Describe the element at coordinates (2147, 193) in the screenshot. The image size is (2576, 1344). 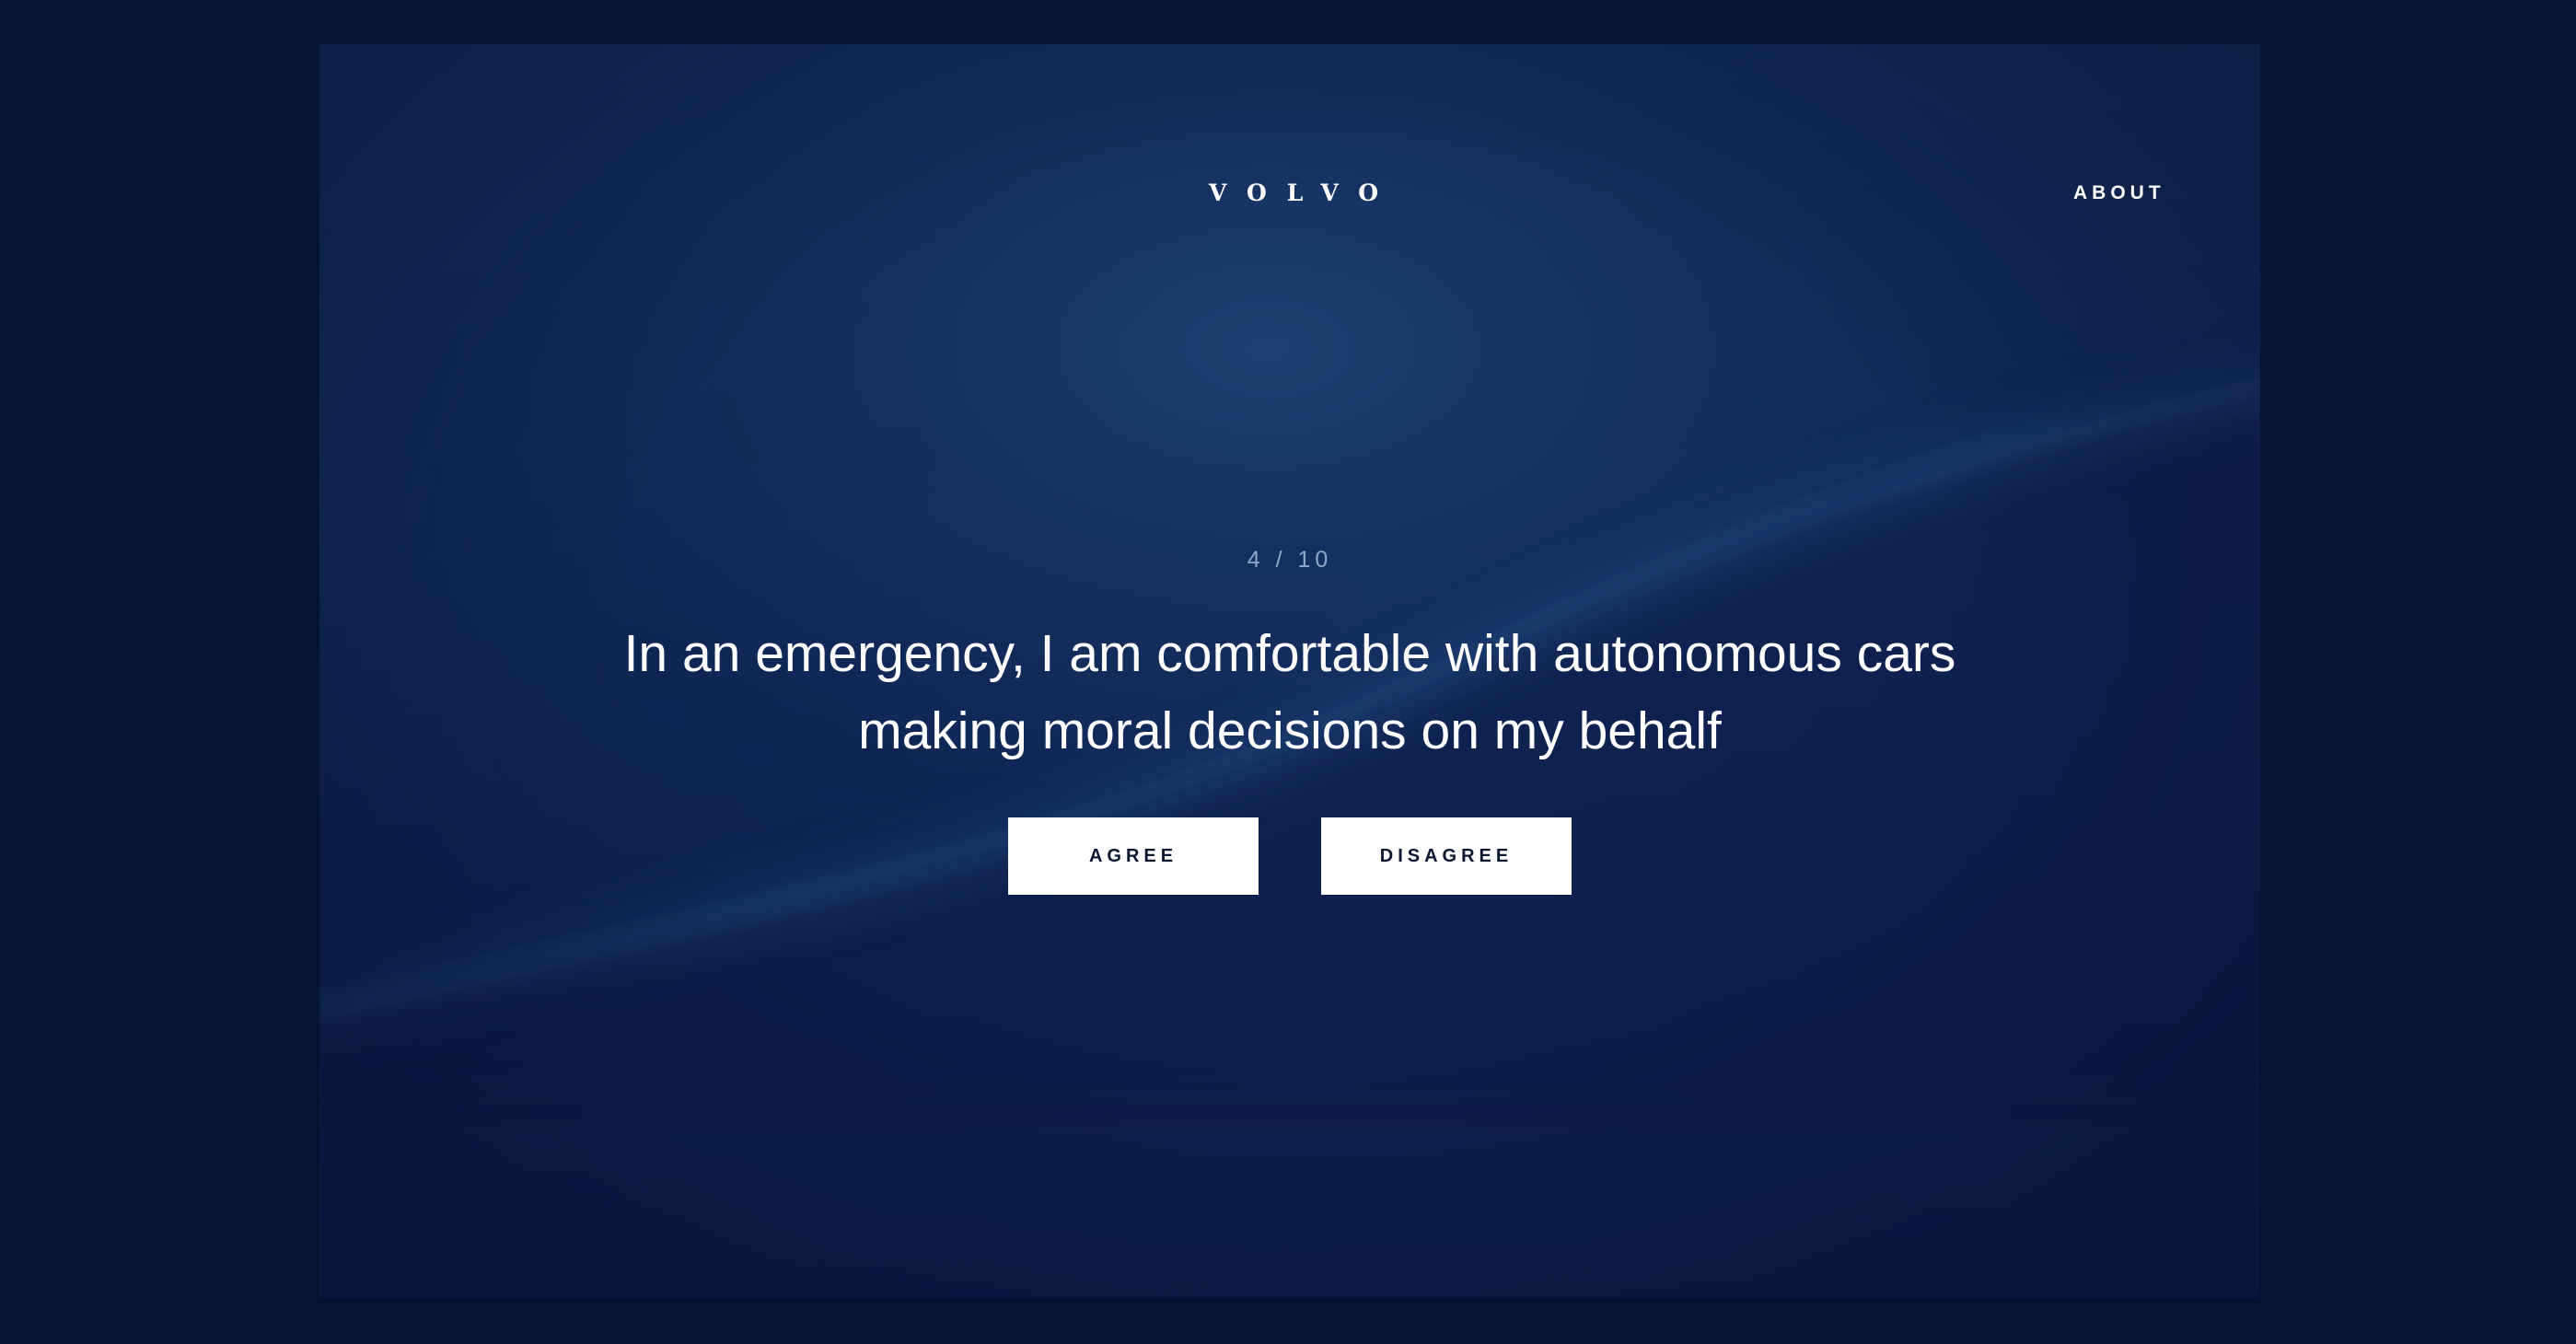
I see `about-link: ABOUT` at that location.